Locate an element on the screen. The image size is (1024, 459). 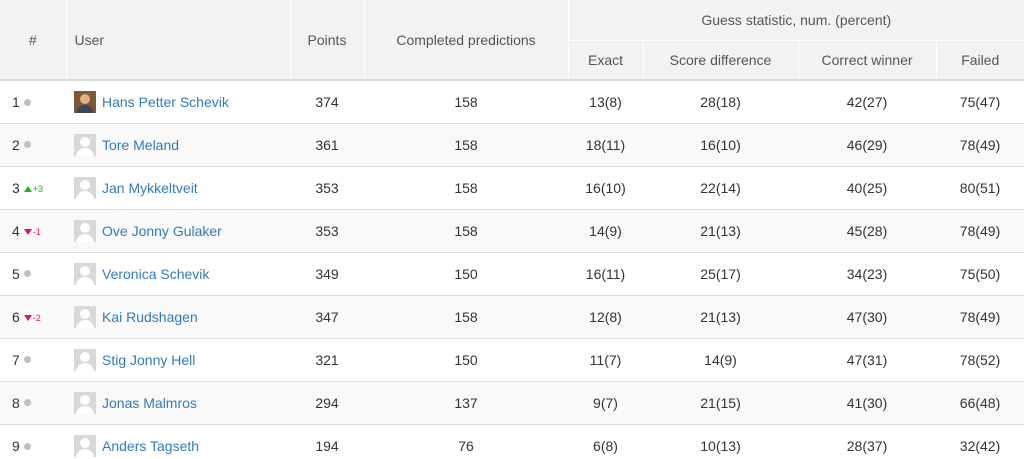
header-guess-statistic: Guess statistic, num. (percent) is located at coordinates (795, 20).